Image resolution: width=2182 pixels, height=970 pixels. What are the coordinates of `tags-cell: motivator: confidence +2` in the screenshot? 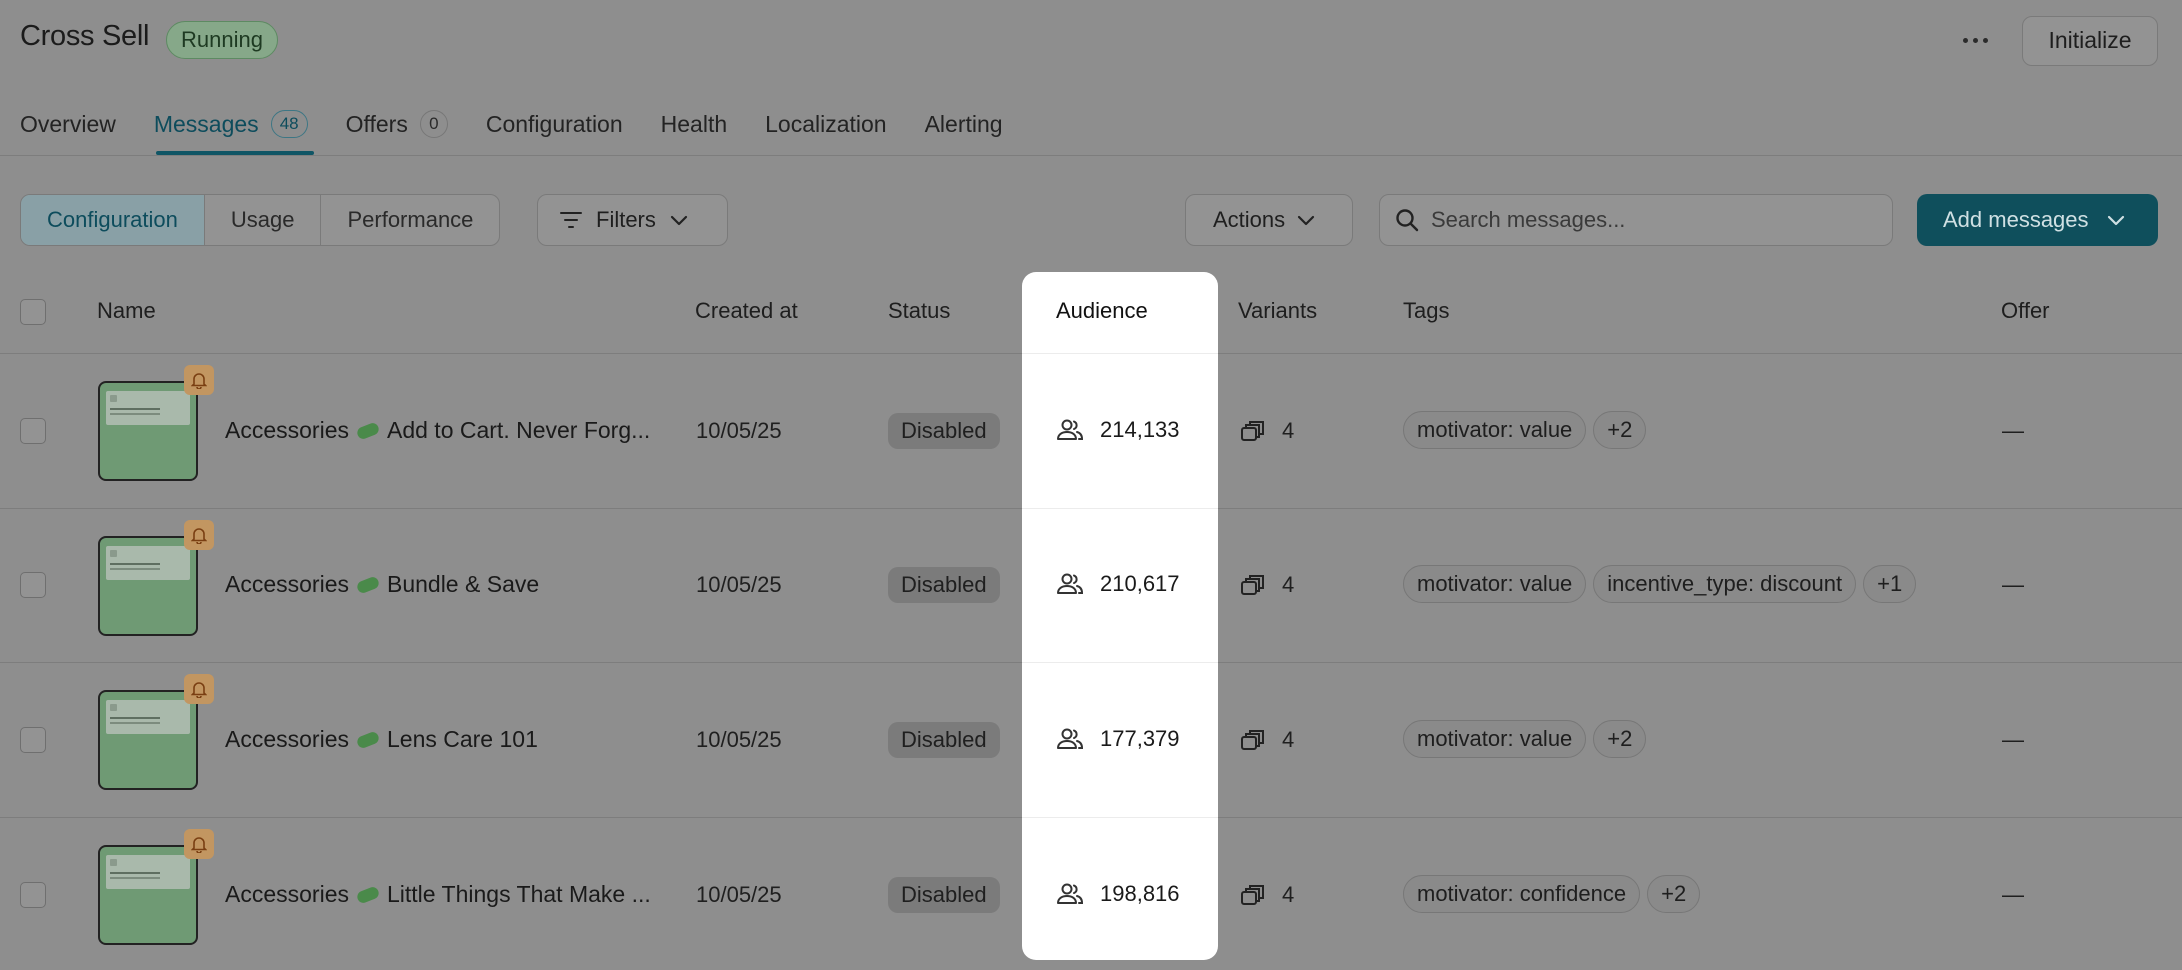 It's located at (1552, 894).